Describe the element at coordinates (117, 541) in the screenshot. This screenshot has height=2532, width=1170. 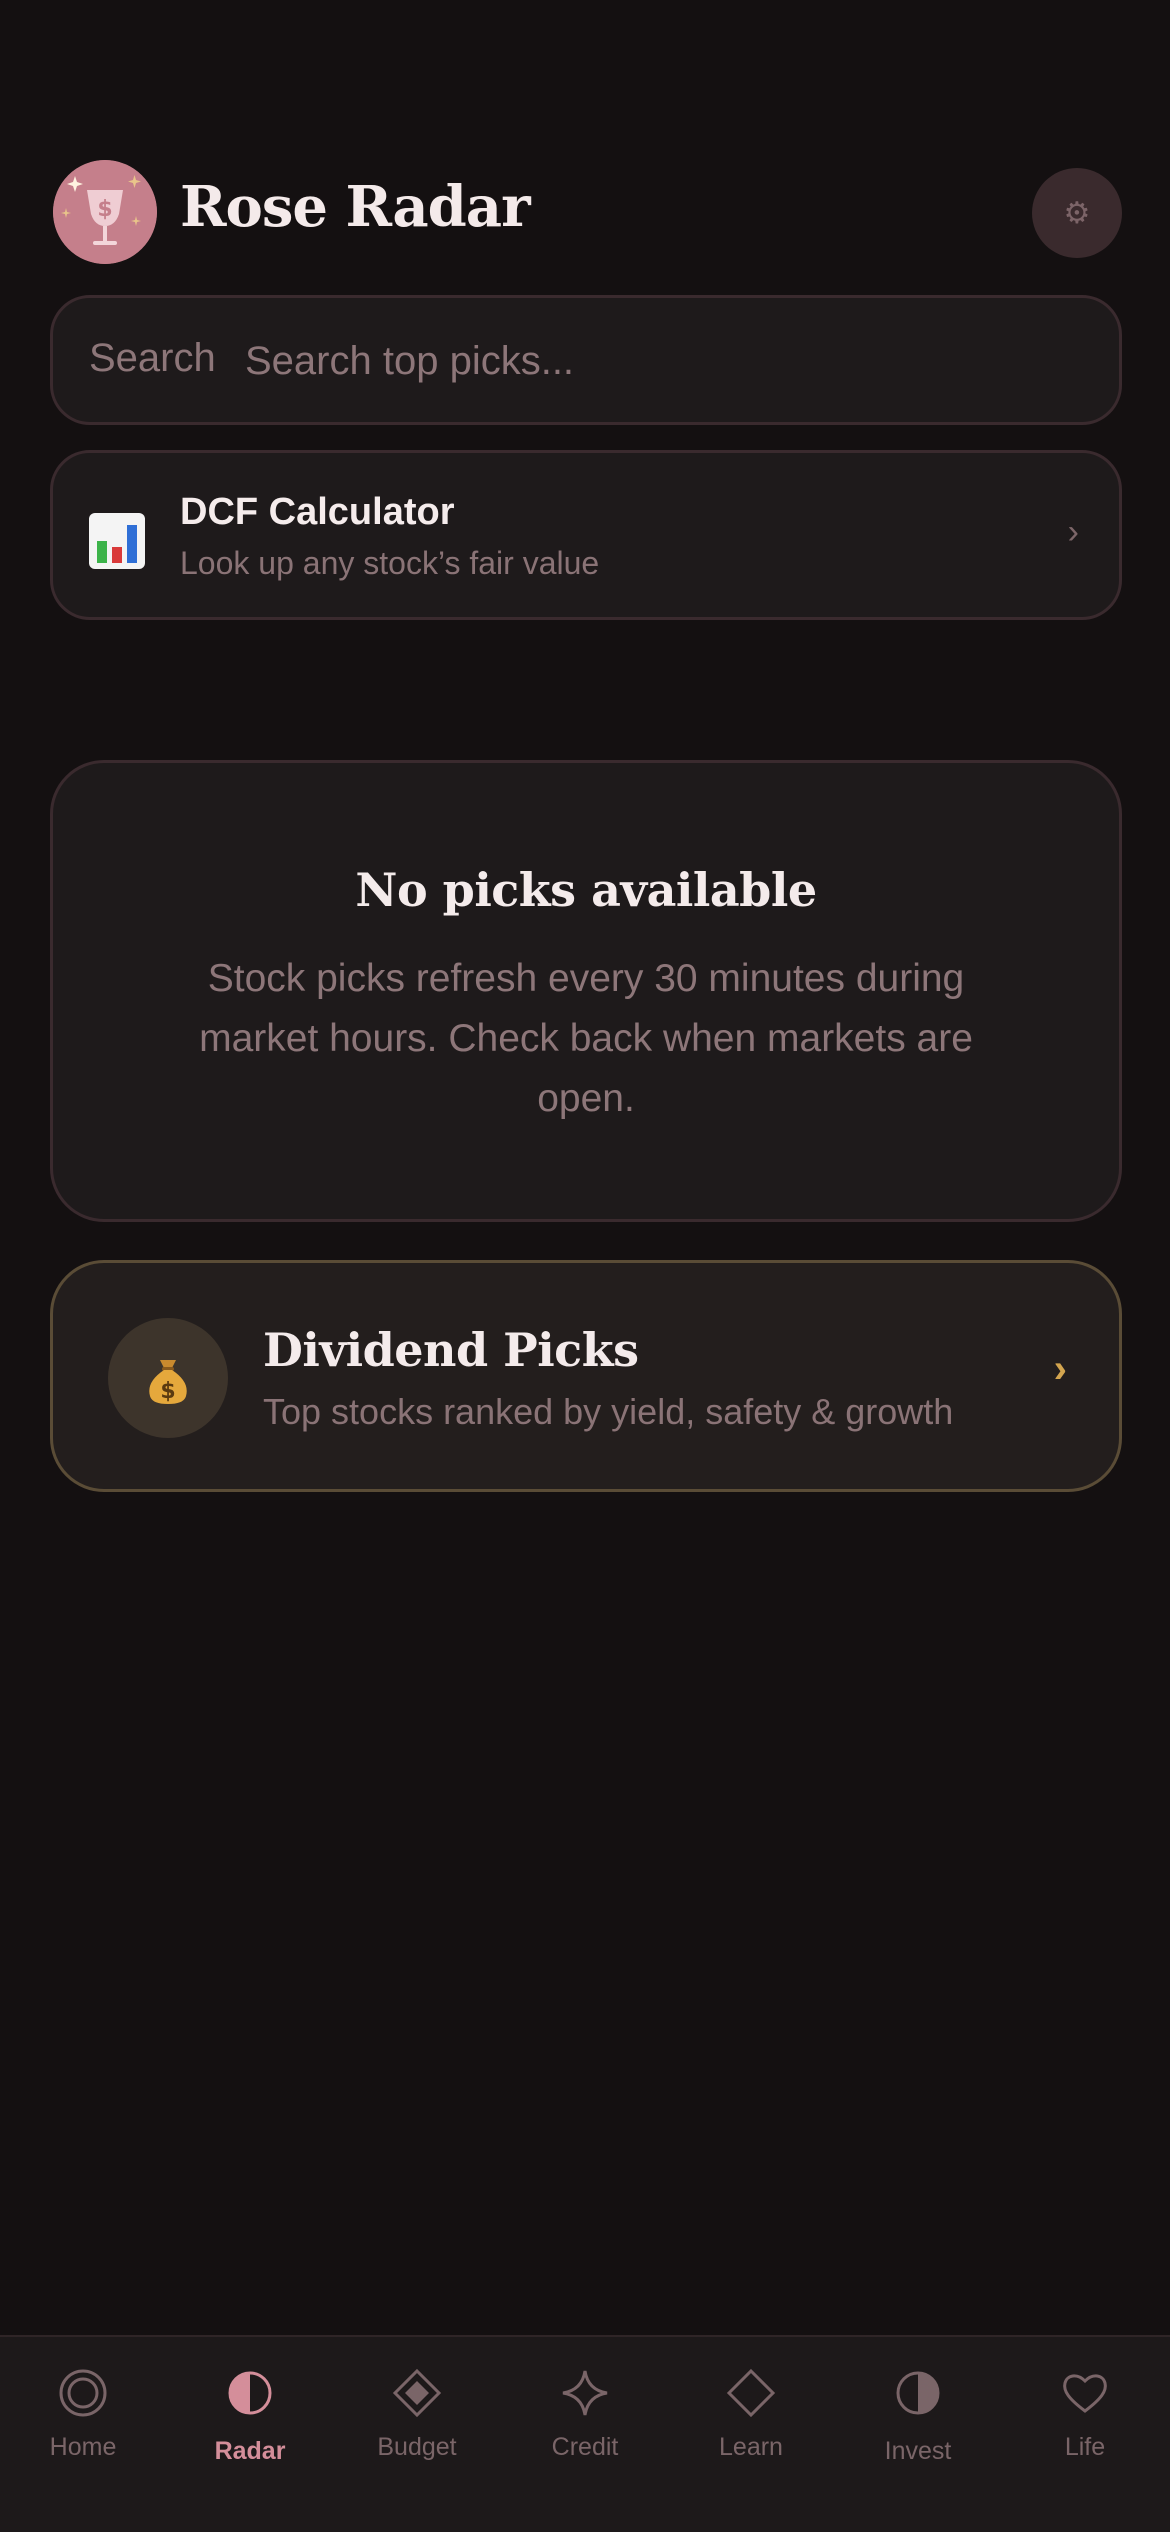
I see `bar-chart-icon` at that location.